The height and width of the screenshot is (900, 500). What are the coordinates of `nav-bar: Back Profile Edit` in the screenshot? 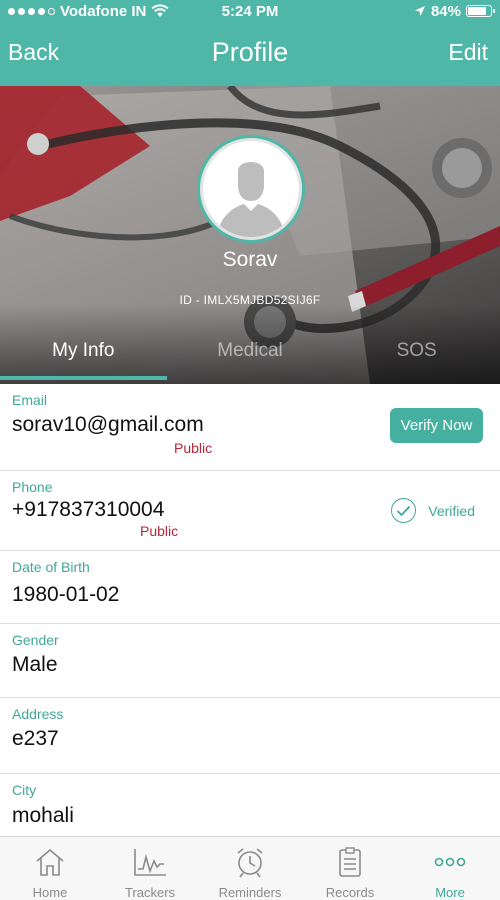 It's located at (250, 54).